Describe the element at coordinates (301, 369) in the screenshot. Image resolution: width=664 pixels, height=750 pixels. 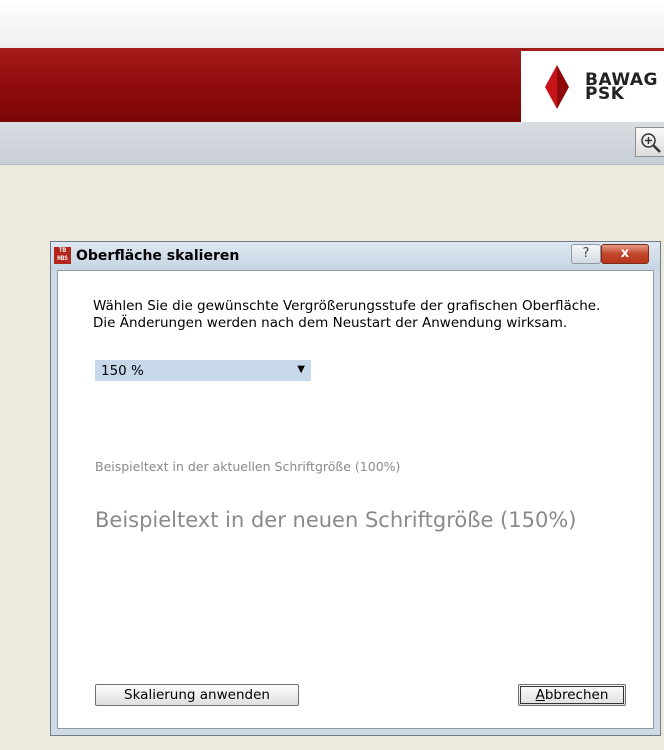
I see `dropdown-arrow-icon: ▼` at that location.